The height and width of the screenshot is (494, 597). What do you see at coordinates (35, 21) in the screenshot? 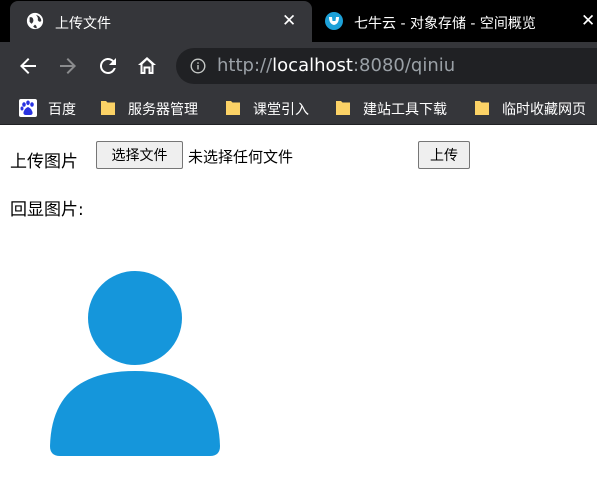
I see `globe-icon` at bounding box center [35, 21].